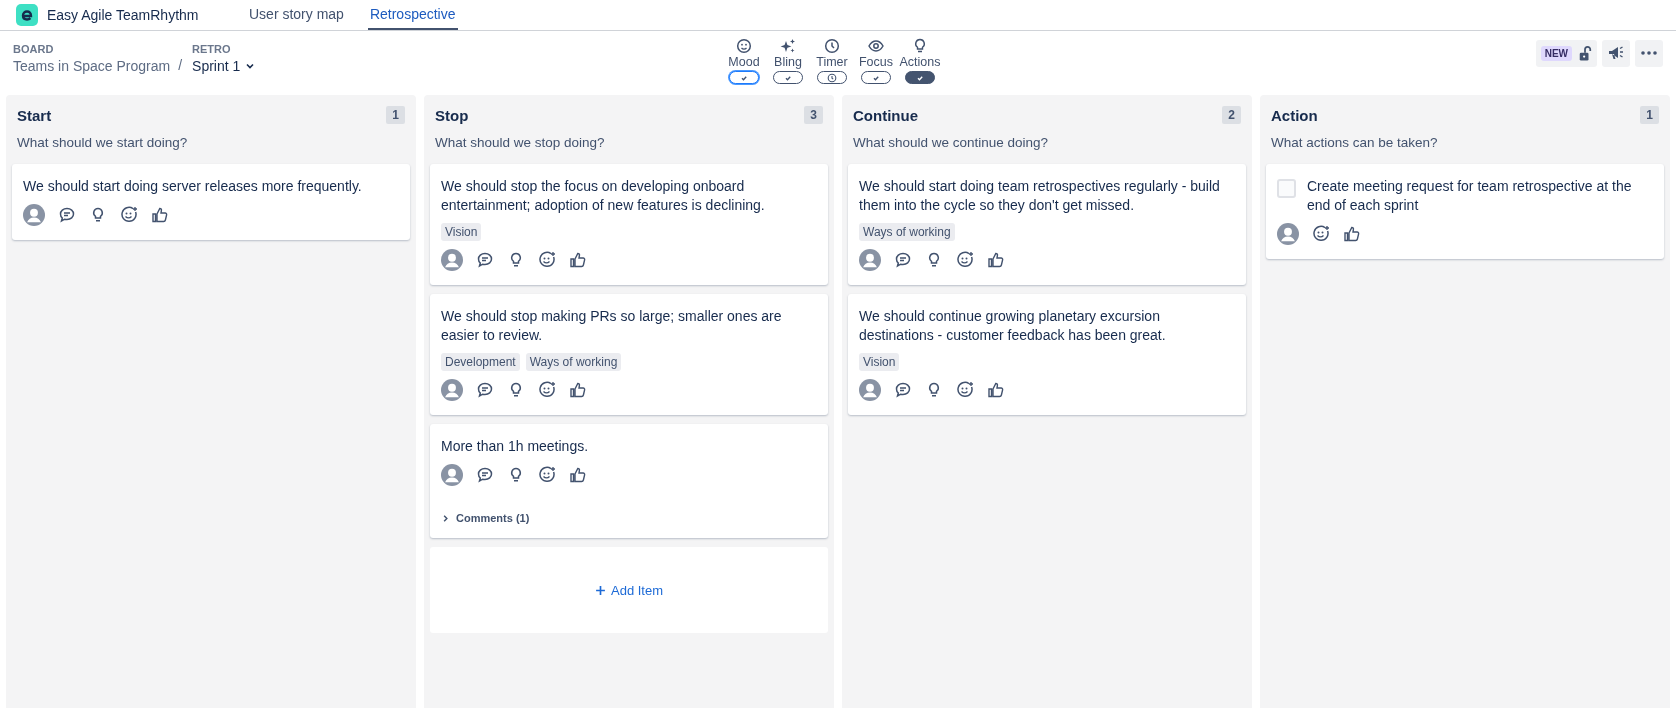  I want to click on retro-card: We should start doing server releases more frequently., so click(211, 202).